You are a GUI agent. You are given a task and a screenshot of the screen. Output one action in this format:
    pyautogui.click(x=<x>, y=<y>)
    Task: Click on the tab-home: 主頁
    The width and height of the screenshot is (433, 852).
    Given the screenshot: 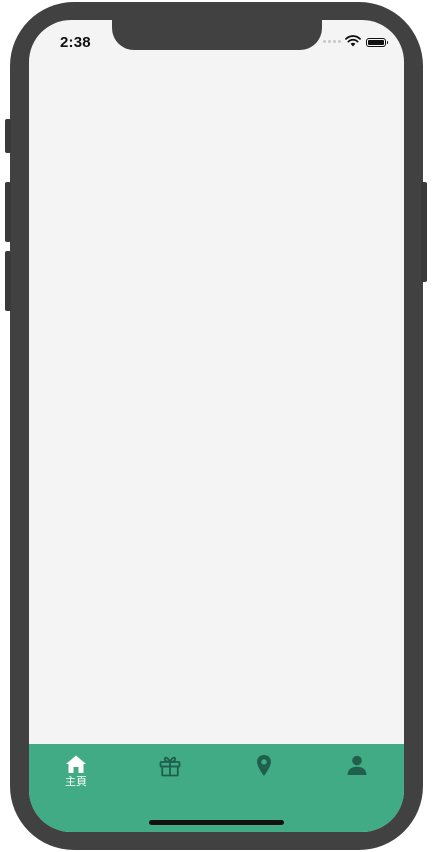 What is the action you would take?
    pyautogui.click(x=76, y=774)
    